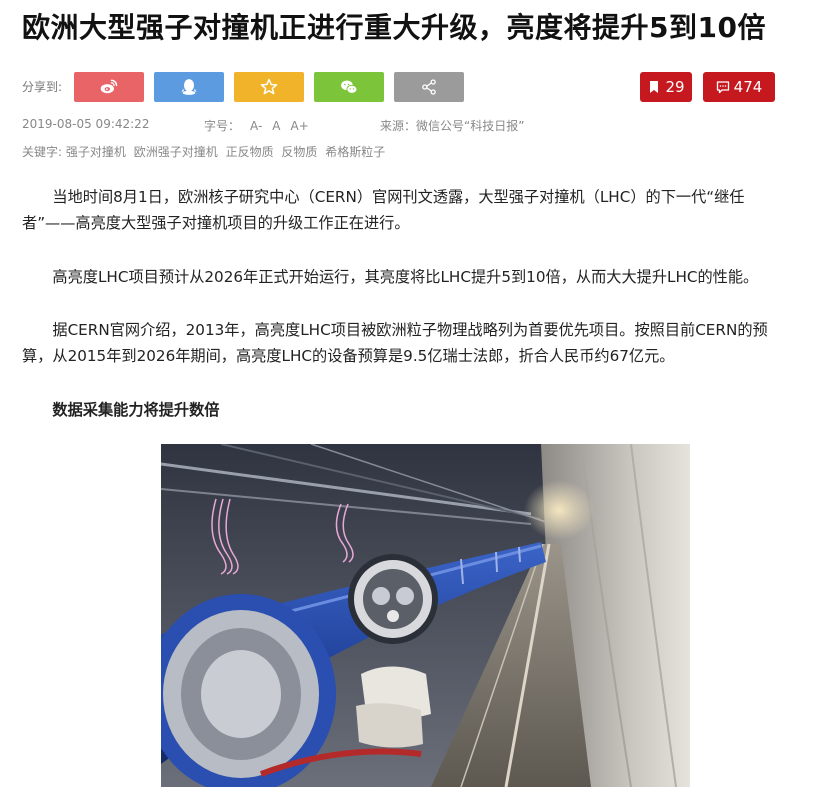 This screenshot has width=816, height=801. Describe the element at coordinates (722, 87) in the screenshot. I see `comment-icon` at that location.